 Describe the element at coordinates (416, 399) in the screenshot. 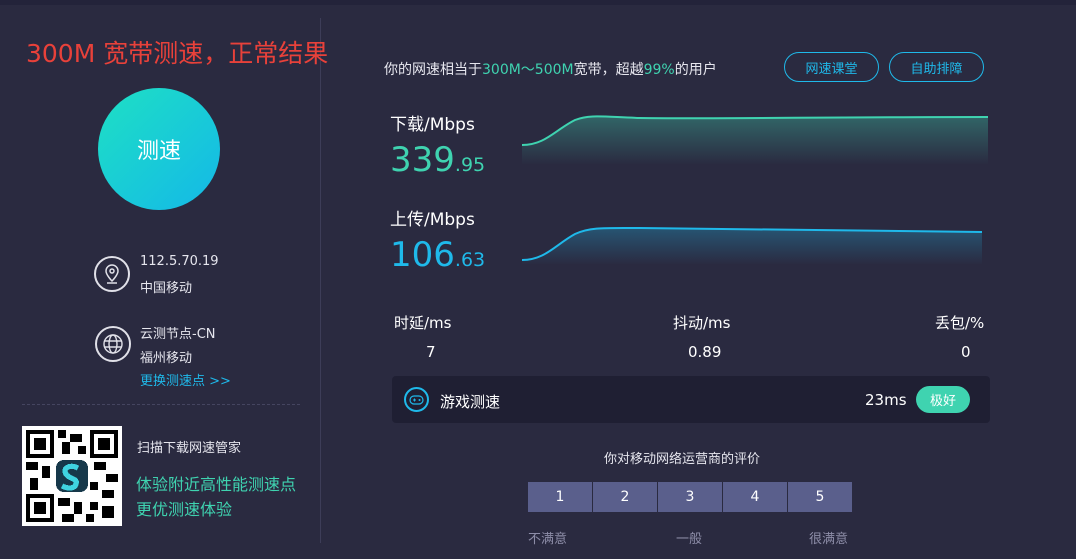

I see `gamepad-icon` at that location.